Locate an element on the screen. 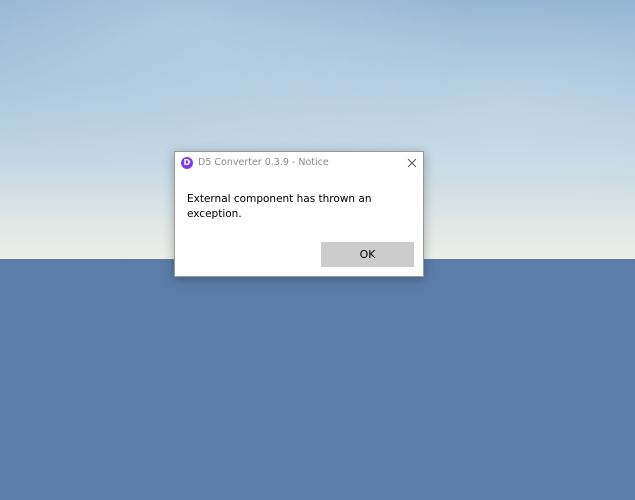 The image size is (635, 500). dialog-title: D5 Converter 0.3.9 - Notice is located at coordinates (263, 162).